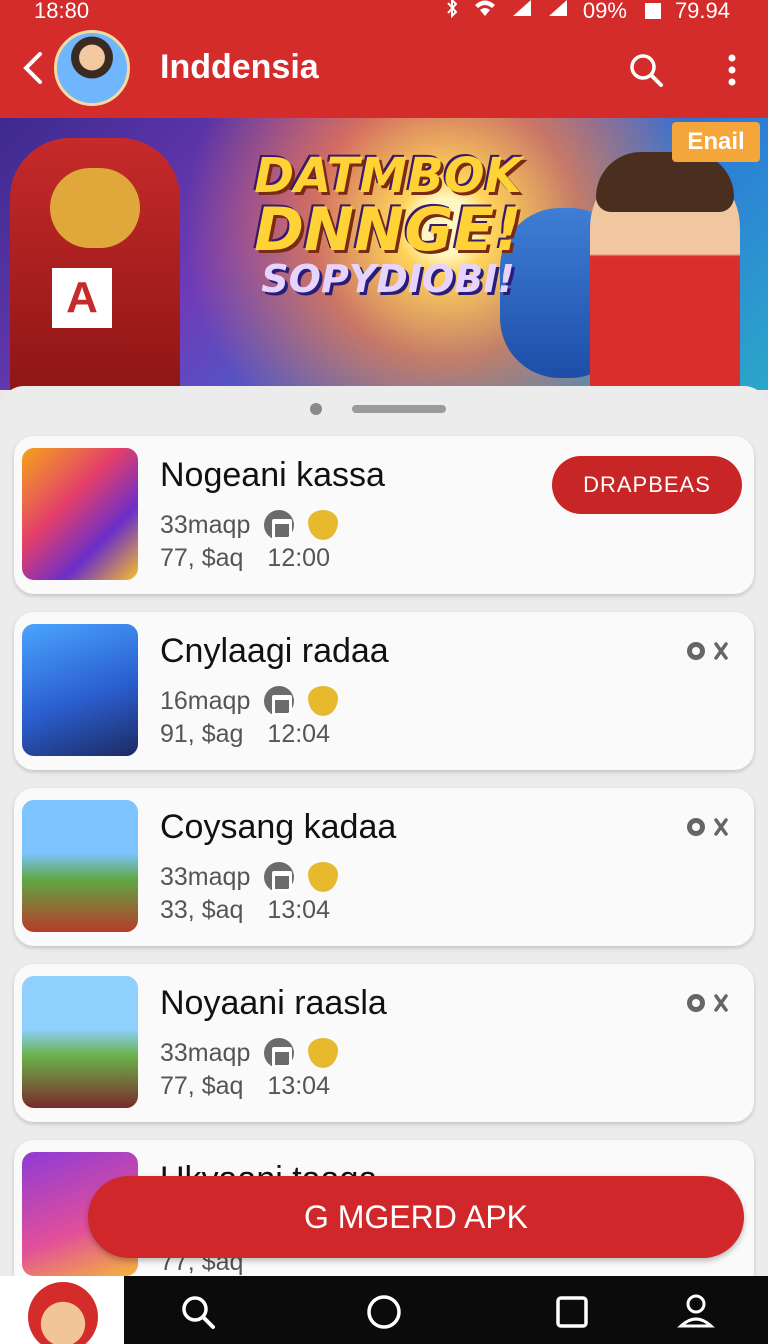 The image size is (768, 1344). I want to click on banner-title-line1: DATMBOK, so click(388, 176).